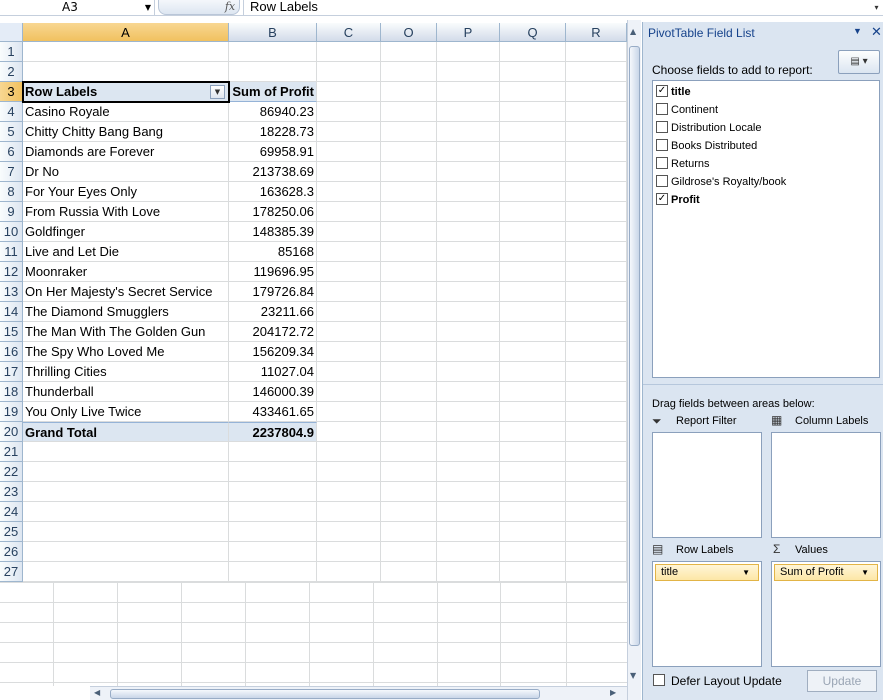 Image resolution: width=883 pixels, height=700 pixels. I want to click on pane-menu-icon: ▼, so click(857, 31).